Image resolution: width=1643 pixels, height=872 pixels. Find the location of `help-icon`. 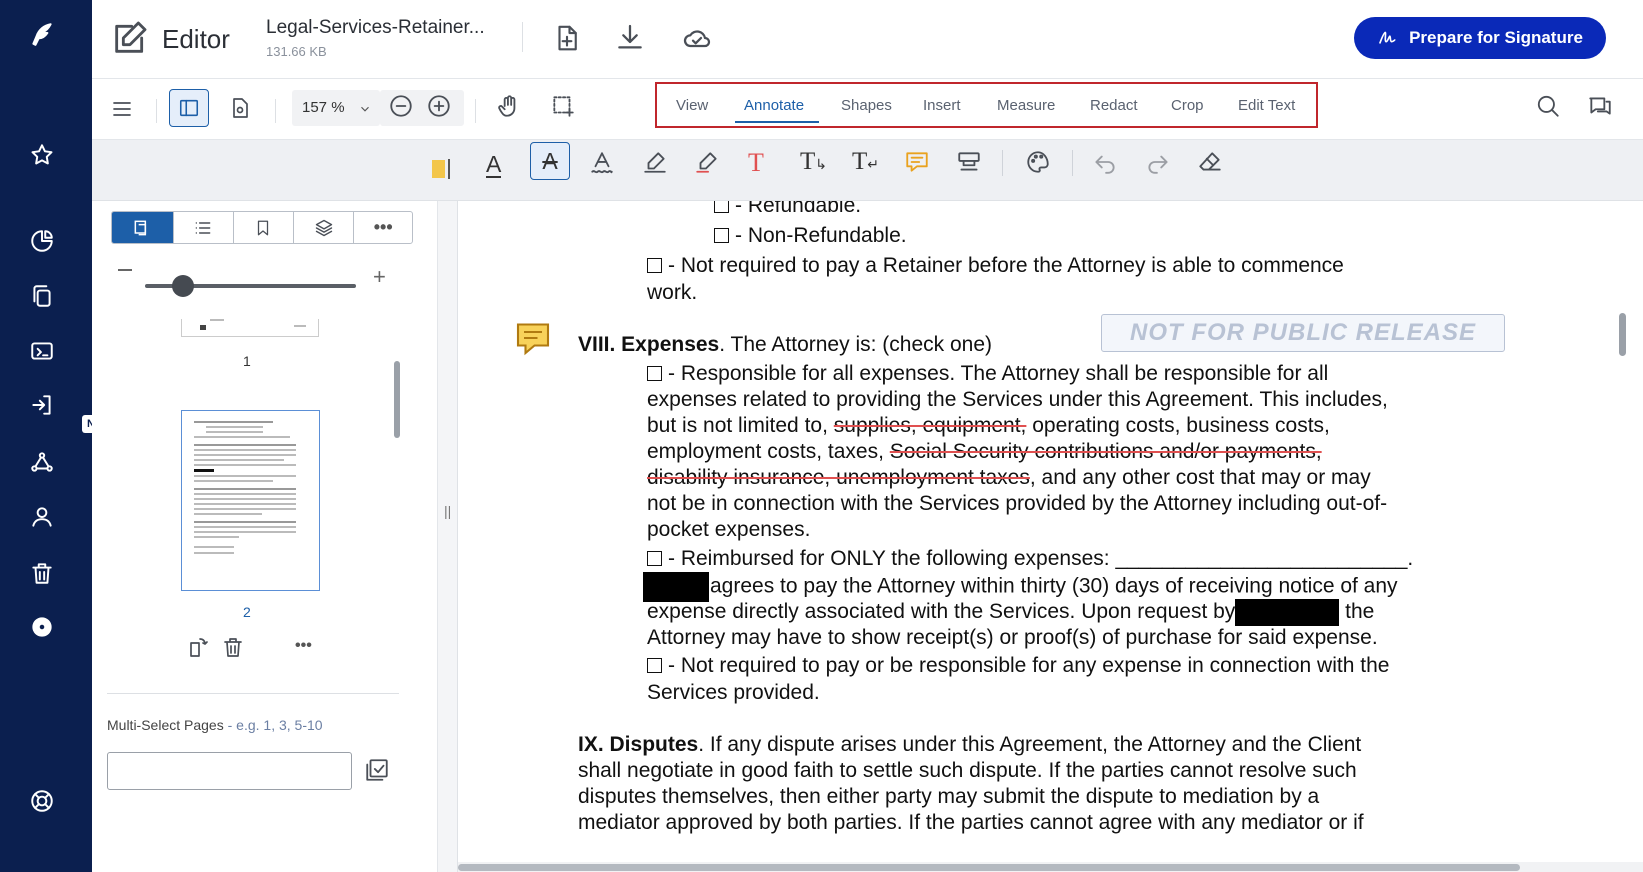

help-icon is located at coordinates (42, 801).